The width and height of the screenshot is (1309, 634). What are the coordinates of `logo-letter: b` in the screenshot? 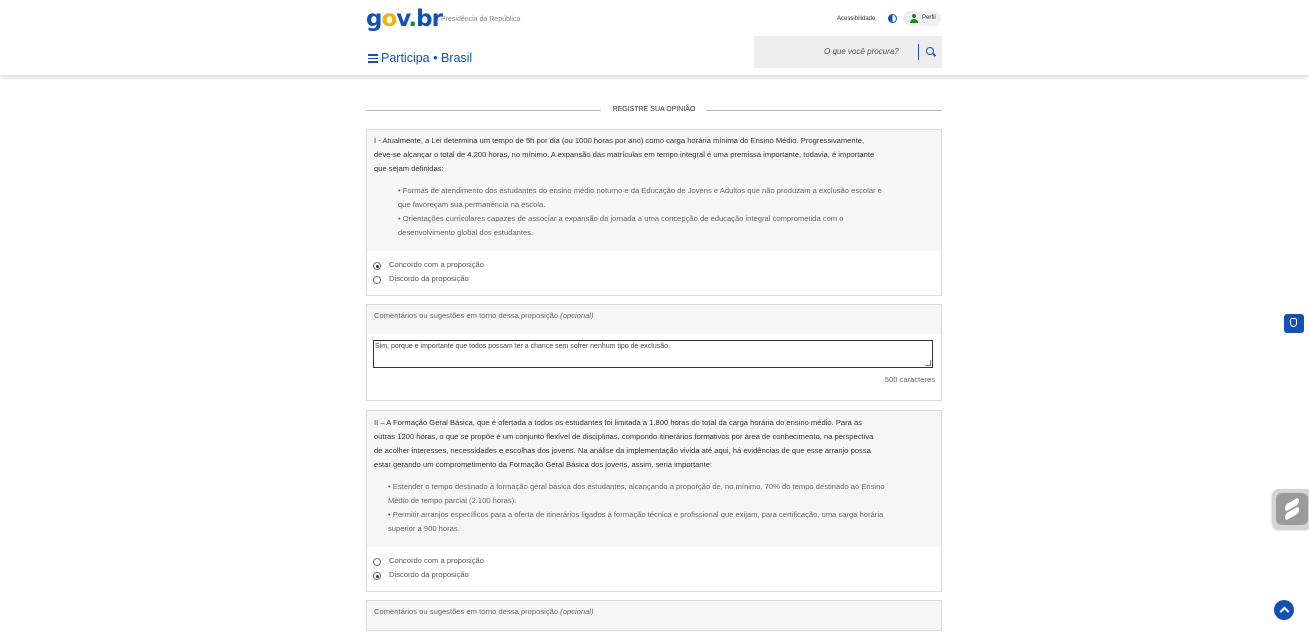 It's located at (424, 19).